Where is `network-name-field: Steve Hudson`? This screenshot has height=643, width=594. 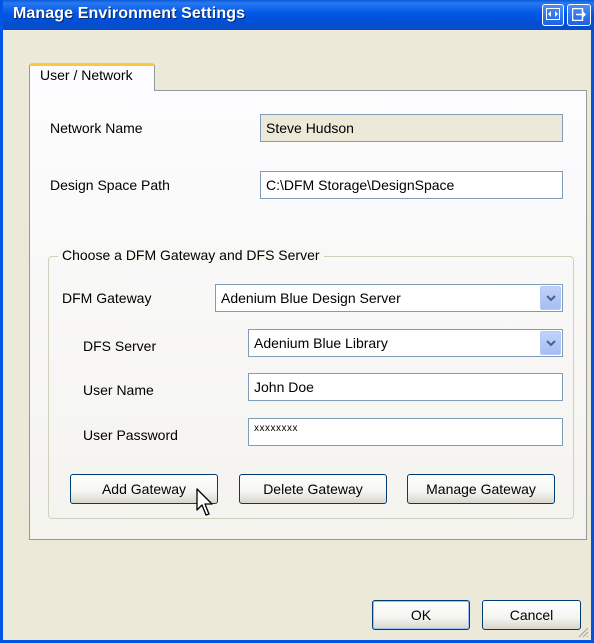 network-name-field: Steve Hudson is located at coordinates (411, 128).